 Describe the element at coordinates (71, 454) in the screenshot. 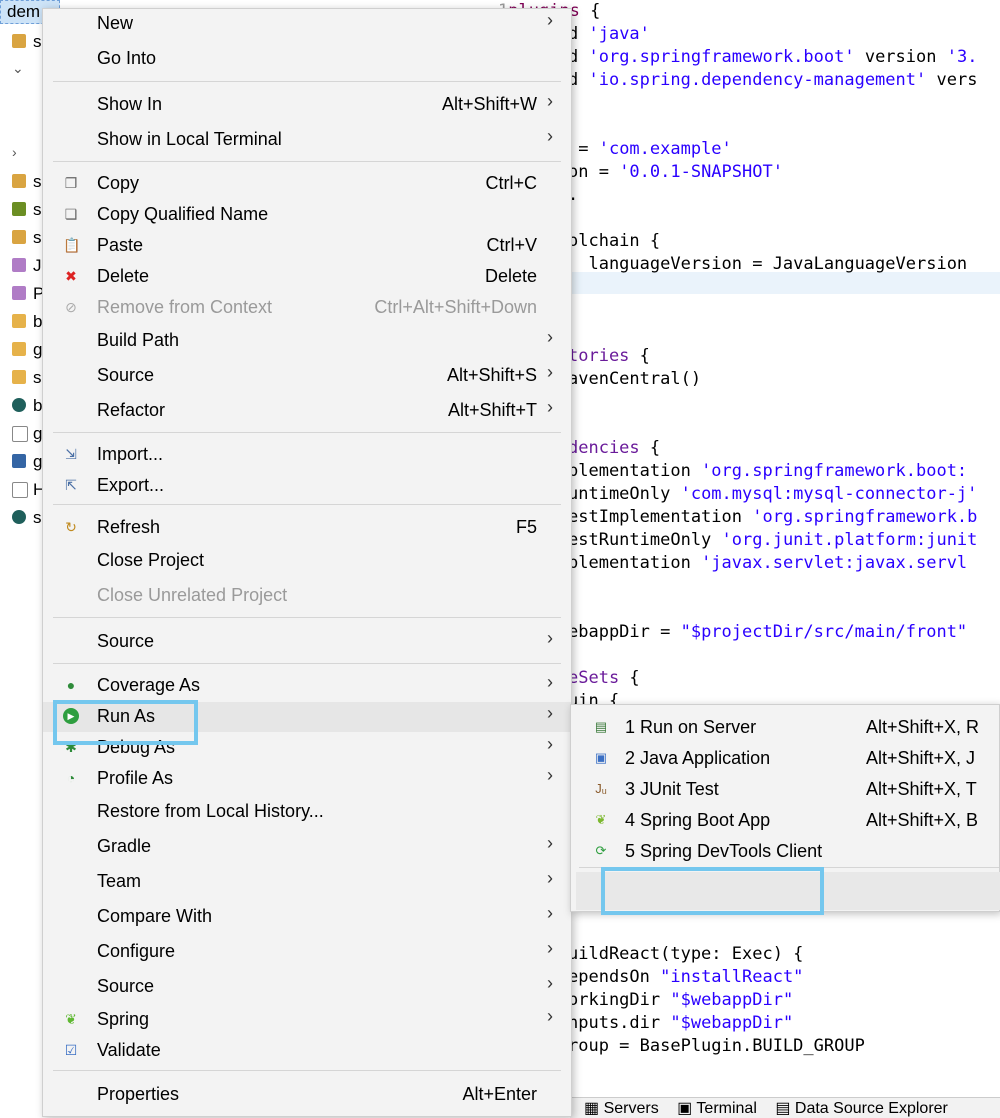

I see `import-icon: ⇲` at that location.